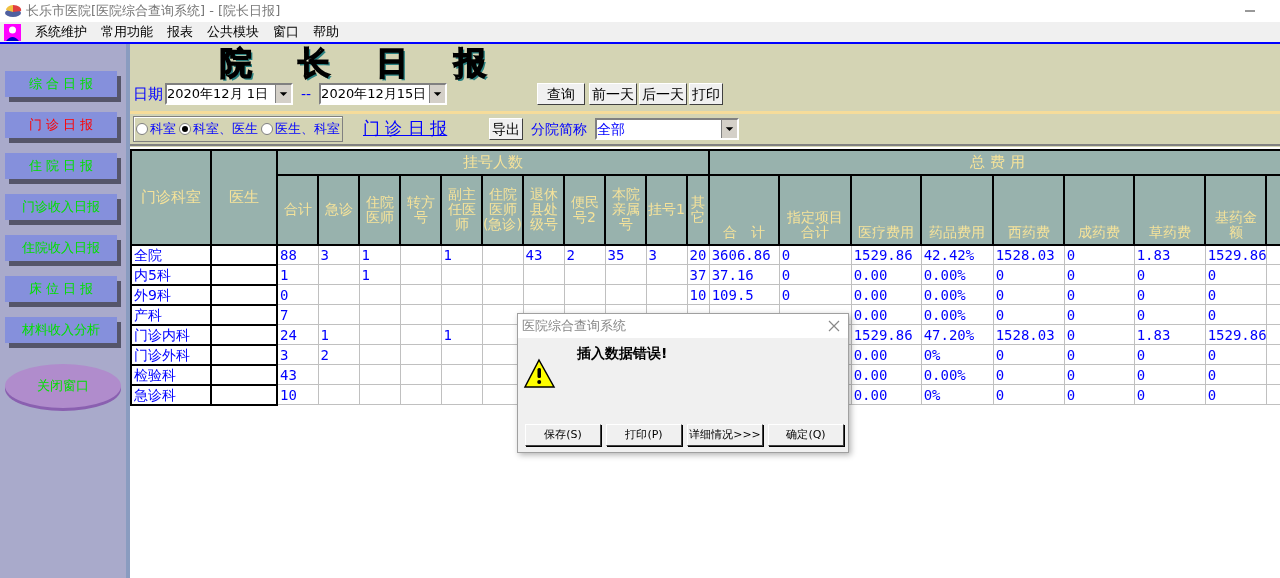 The width and height of the screenshot is (1280, 578). I want to click on table-cell: 门诊外科, so click(171, 354).